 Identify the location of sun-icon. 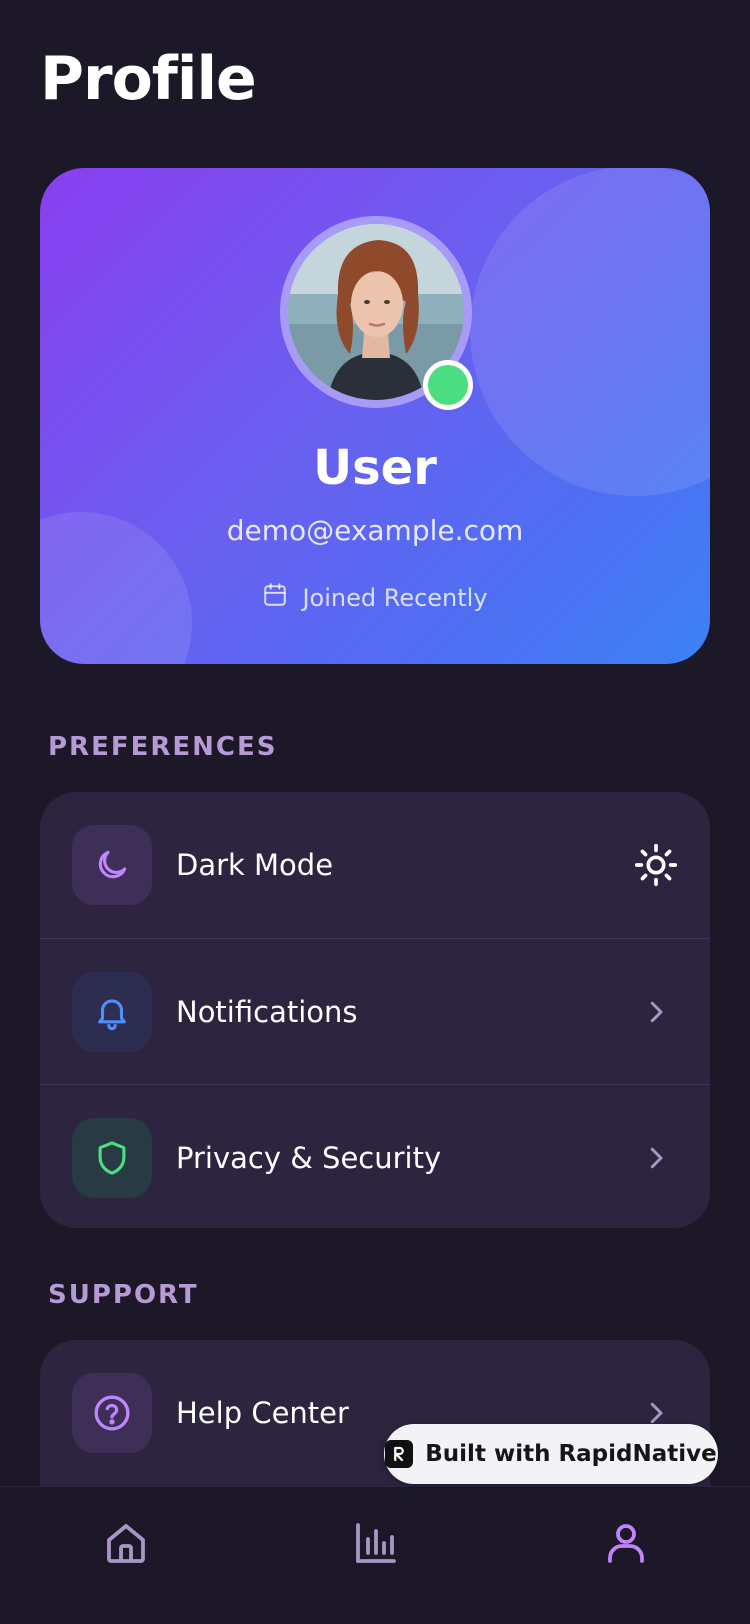
(656, 865).